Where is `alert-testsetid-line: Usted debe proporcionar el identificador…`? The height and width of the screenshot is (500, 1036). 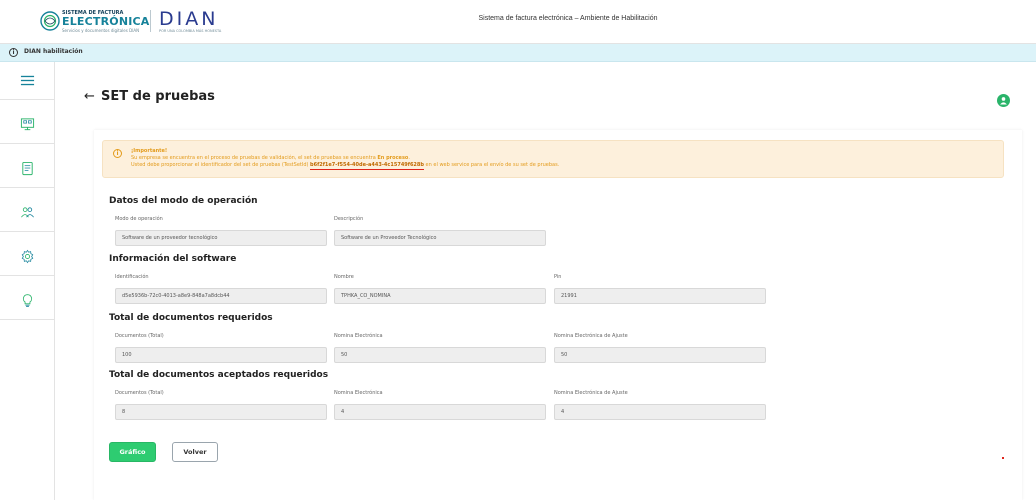
alert-testsetid-line: Usted debe proporcionar el identificador… is located at coordinates (345, 166).